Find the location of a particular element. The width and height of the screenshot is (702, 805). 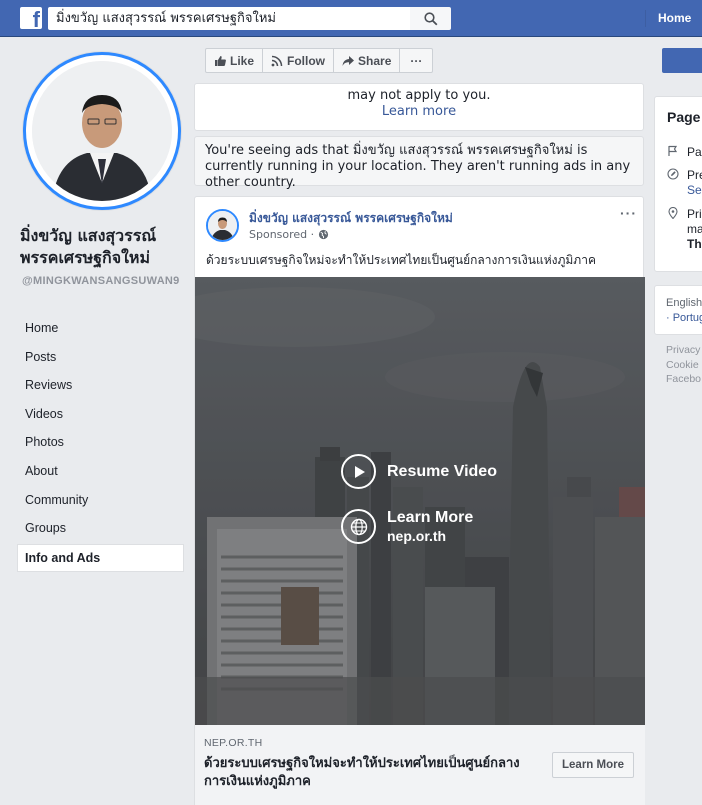

page-info-title: Page is located at coordinates (684, 117).